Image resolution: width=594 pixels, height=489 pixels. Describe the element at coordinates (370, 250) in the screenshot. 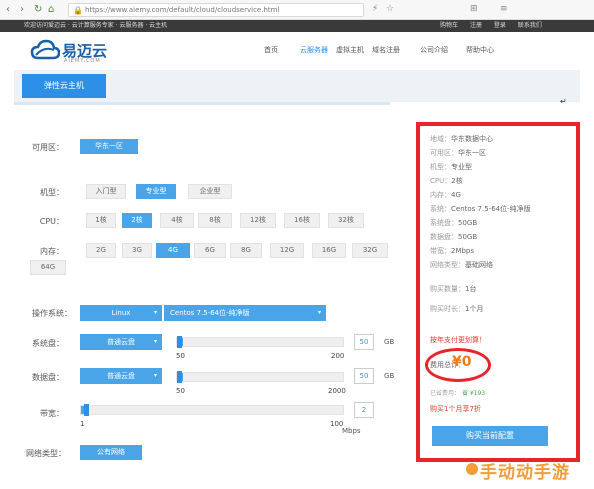

I see `memory-option-32g: 32G` at that location.